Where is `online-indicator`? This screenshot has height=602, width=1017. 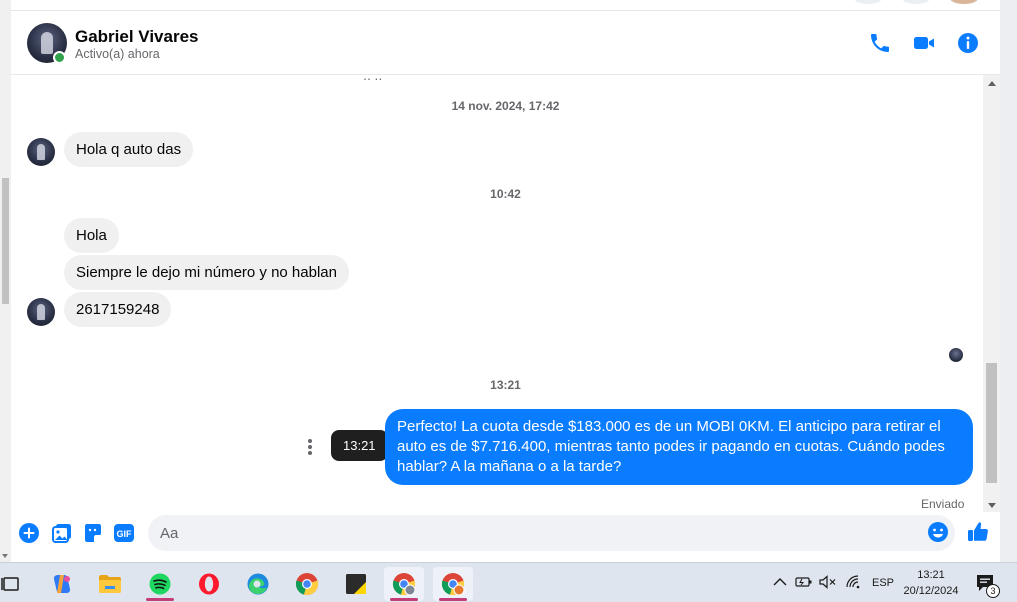 online-indicator is located at coordinates (59, 57).